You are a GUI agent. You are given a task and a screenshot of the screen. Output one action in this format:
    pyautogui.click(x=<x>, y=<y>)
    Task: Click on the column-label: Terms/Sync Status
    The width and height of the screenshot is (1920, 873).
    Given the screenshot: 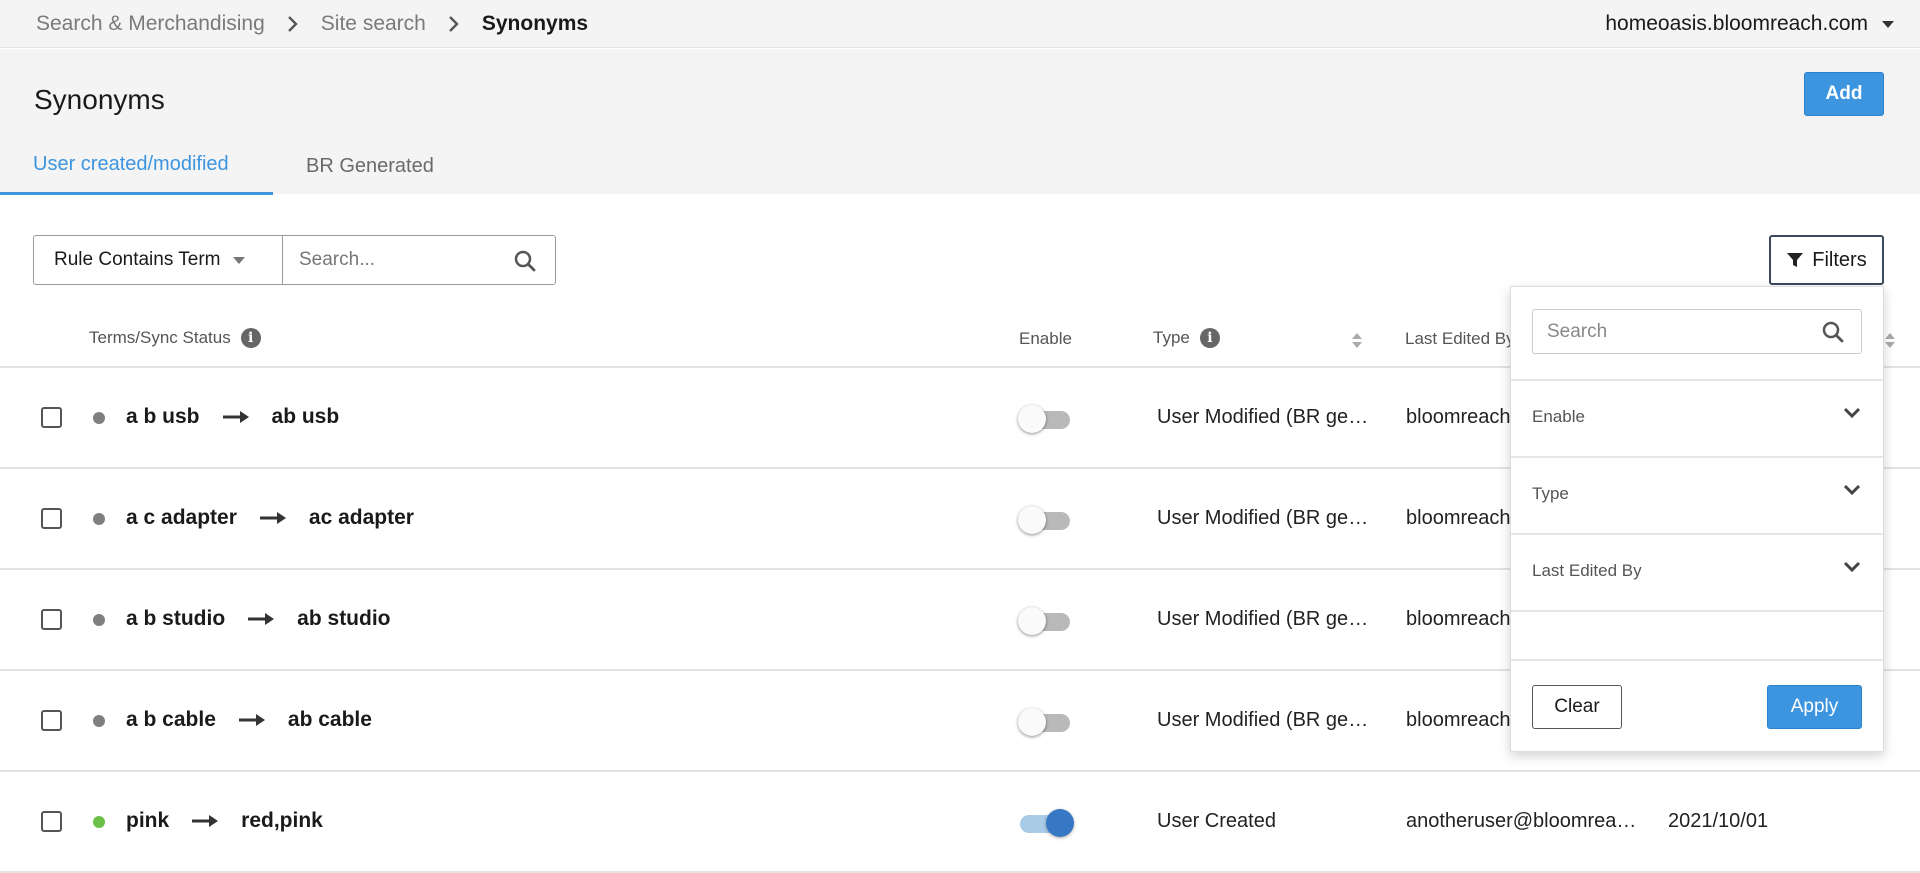 What is the action you would take?
    pyautogui.click(x=160, y=337)
    